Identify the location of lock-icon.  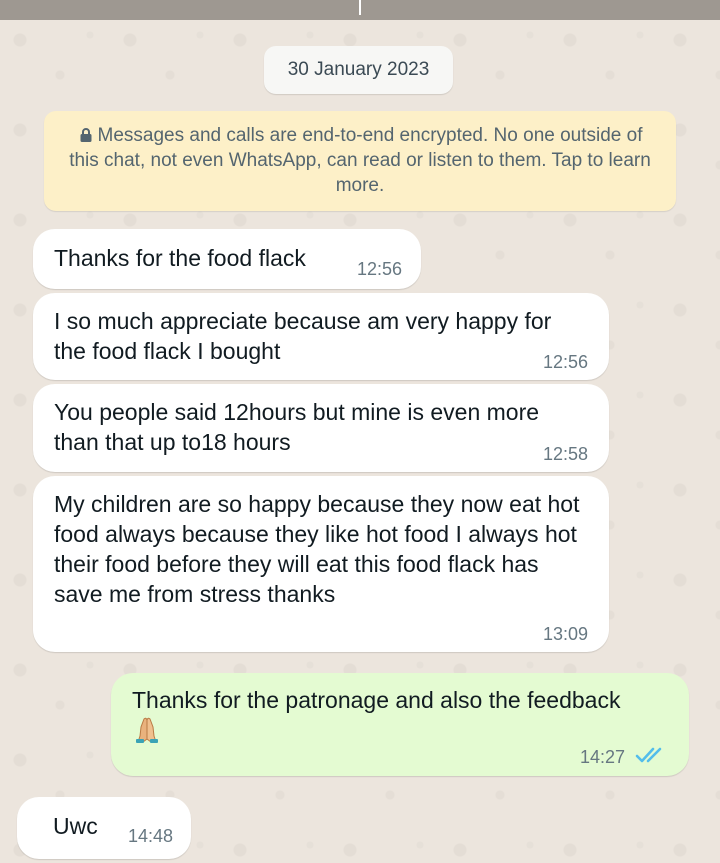
(85, 135).